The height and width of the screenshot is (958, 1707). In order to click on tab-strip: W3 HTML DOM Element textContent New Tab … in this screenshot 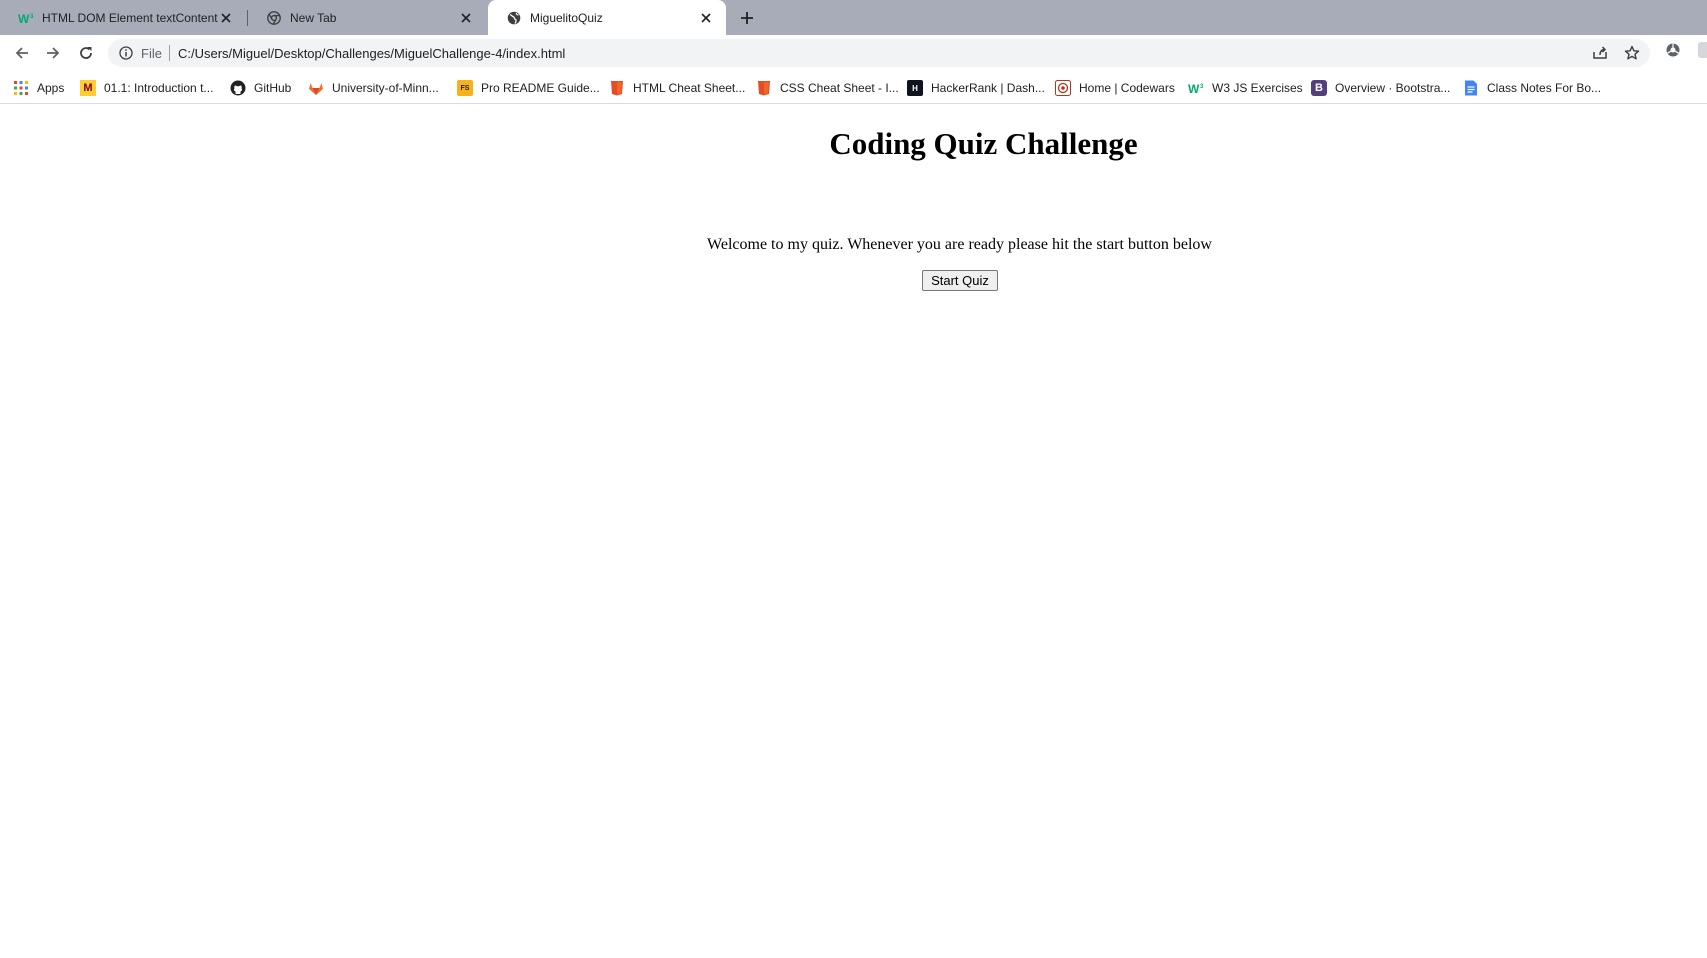, I will do `click(853, 17)`.